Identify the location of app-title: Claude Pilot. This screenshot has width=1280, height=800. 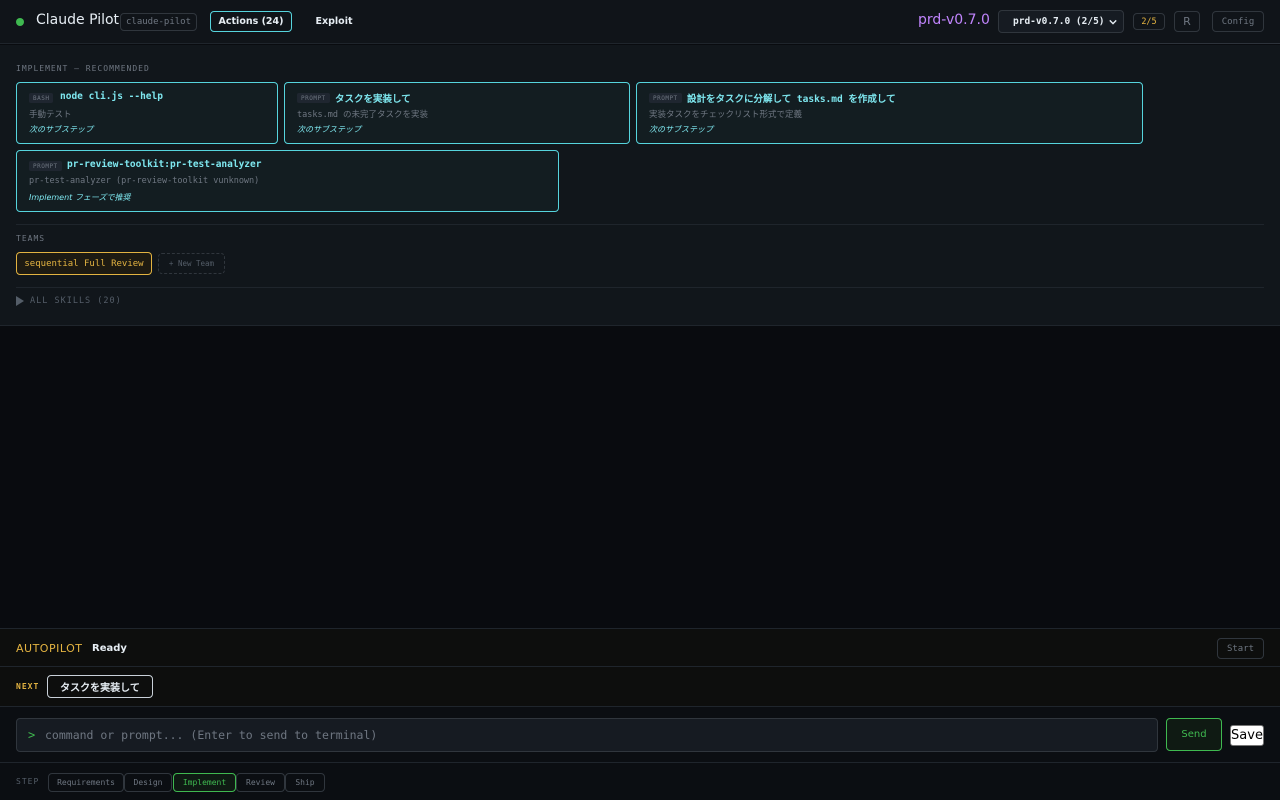
(78, 20).